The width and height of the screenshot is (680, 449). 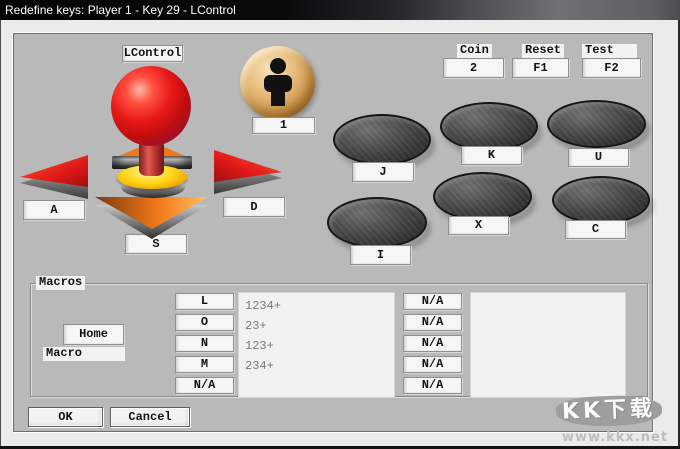 What do you see at coordinates (259, 346) in the screenshot?
I see `macro-line: 123+` at bounding box center [259, 346].